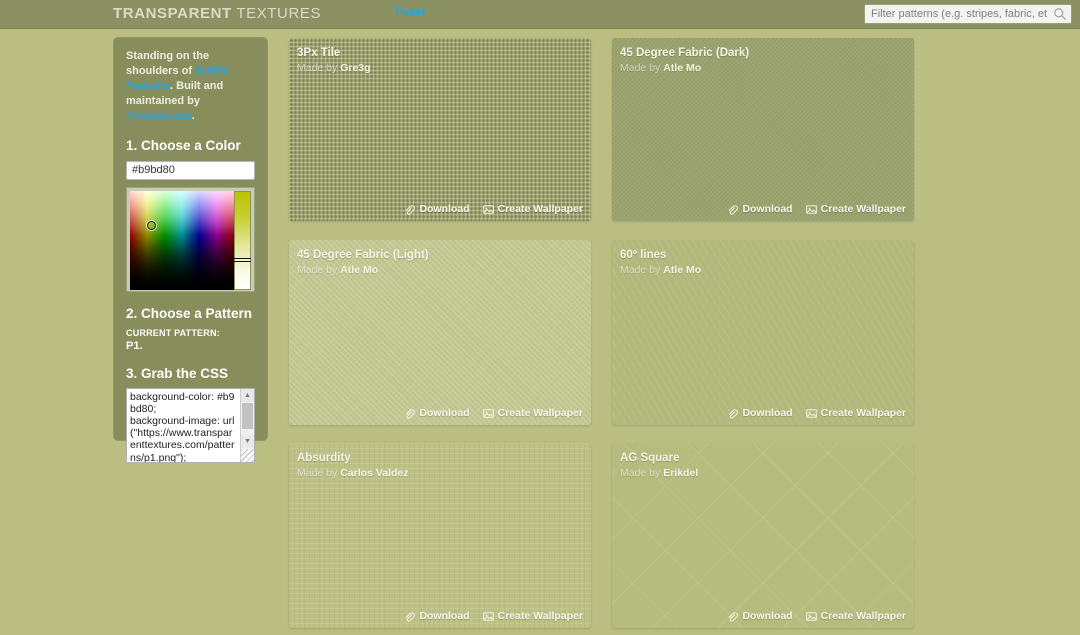  What do you see at coordinates (242, 259) in the screenshot?
I see `hue-slider-handle` at bounding box center [242, 259].